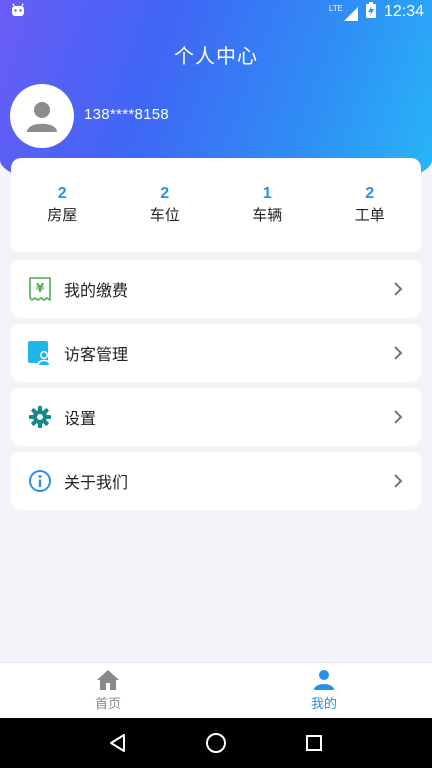  Describe the element at coordinates (267, 193) in the screenshot. I see `stat-value: 1` at that location.